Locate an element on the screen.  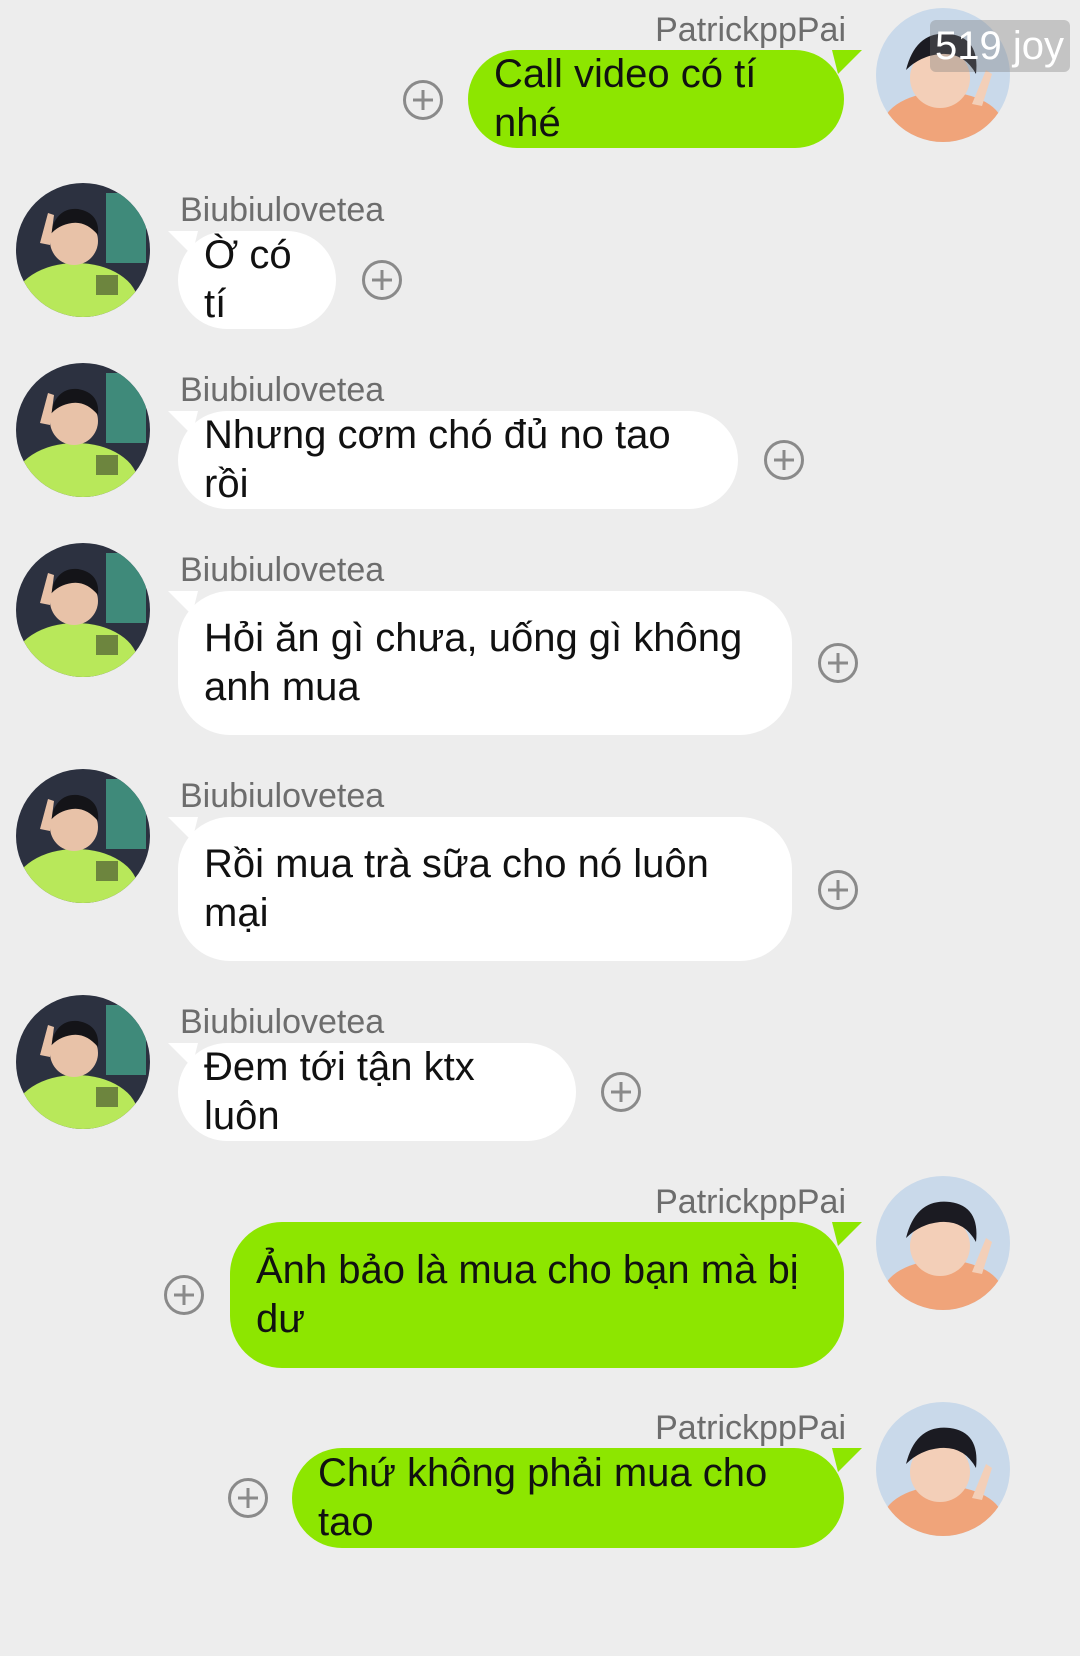
watermark-label: 519 joy is located at coordinates (1000, 46).